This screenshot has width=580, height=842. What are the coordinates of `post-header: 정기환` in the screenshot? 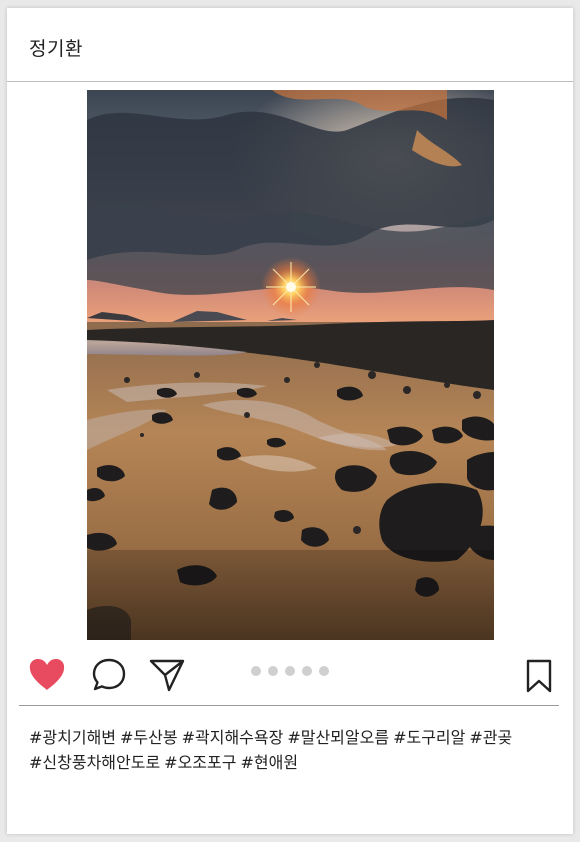 It's located at (290, 45).